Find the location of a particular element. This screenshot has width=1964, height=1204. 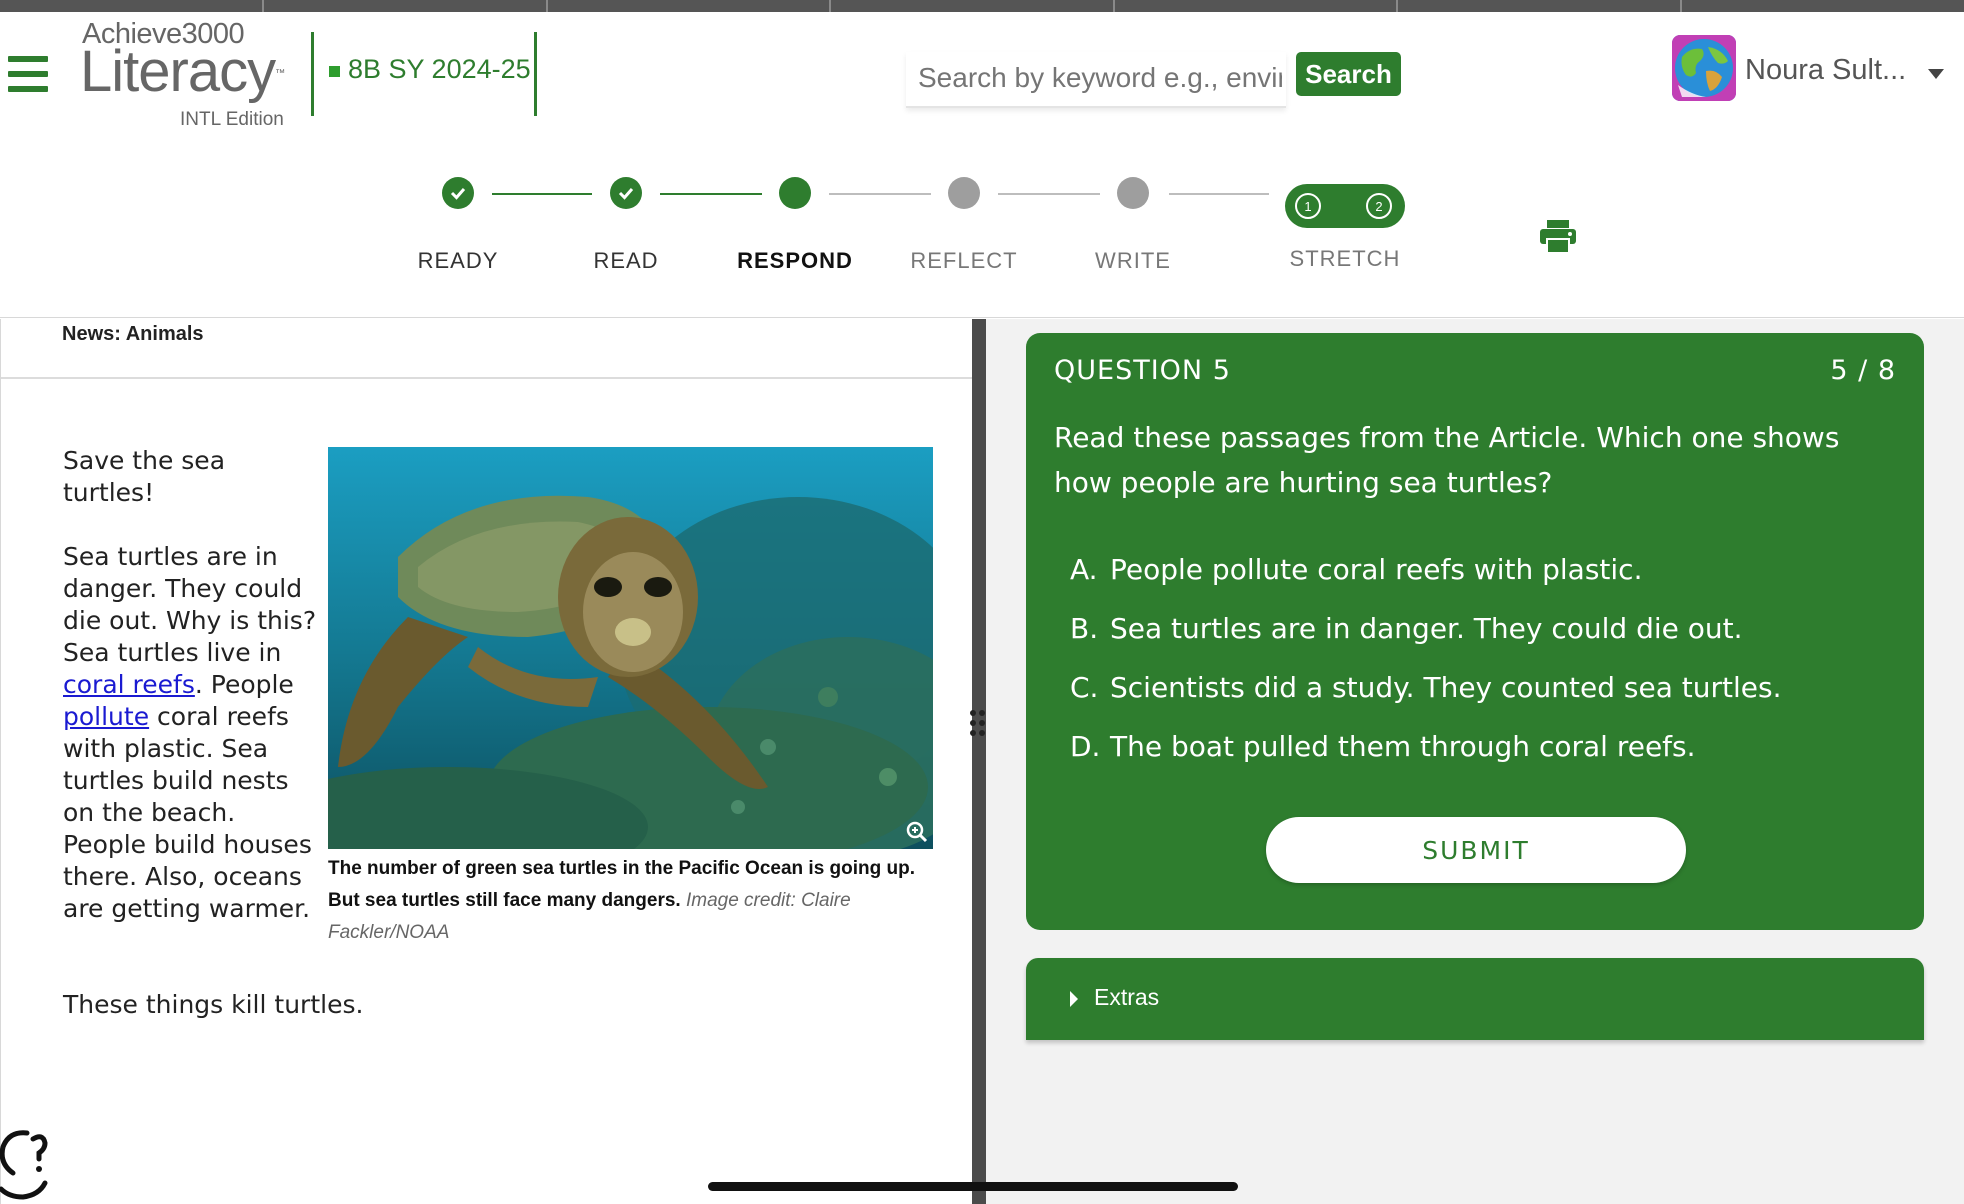

hamburger-menu-icon is located at coordinates (28, 74).